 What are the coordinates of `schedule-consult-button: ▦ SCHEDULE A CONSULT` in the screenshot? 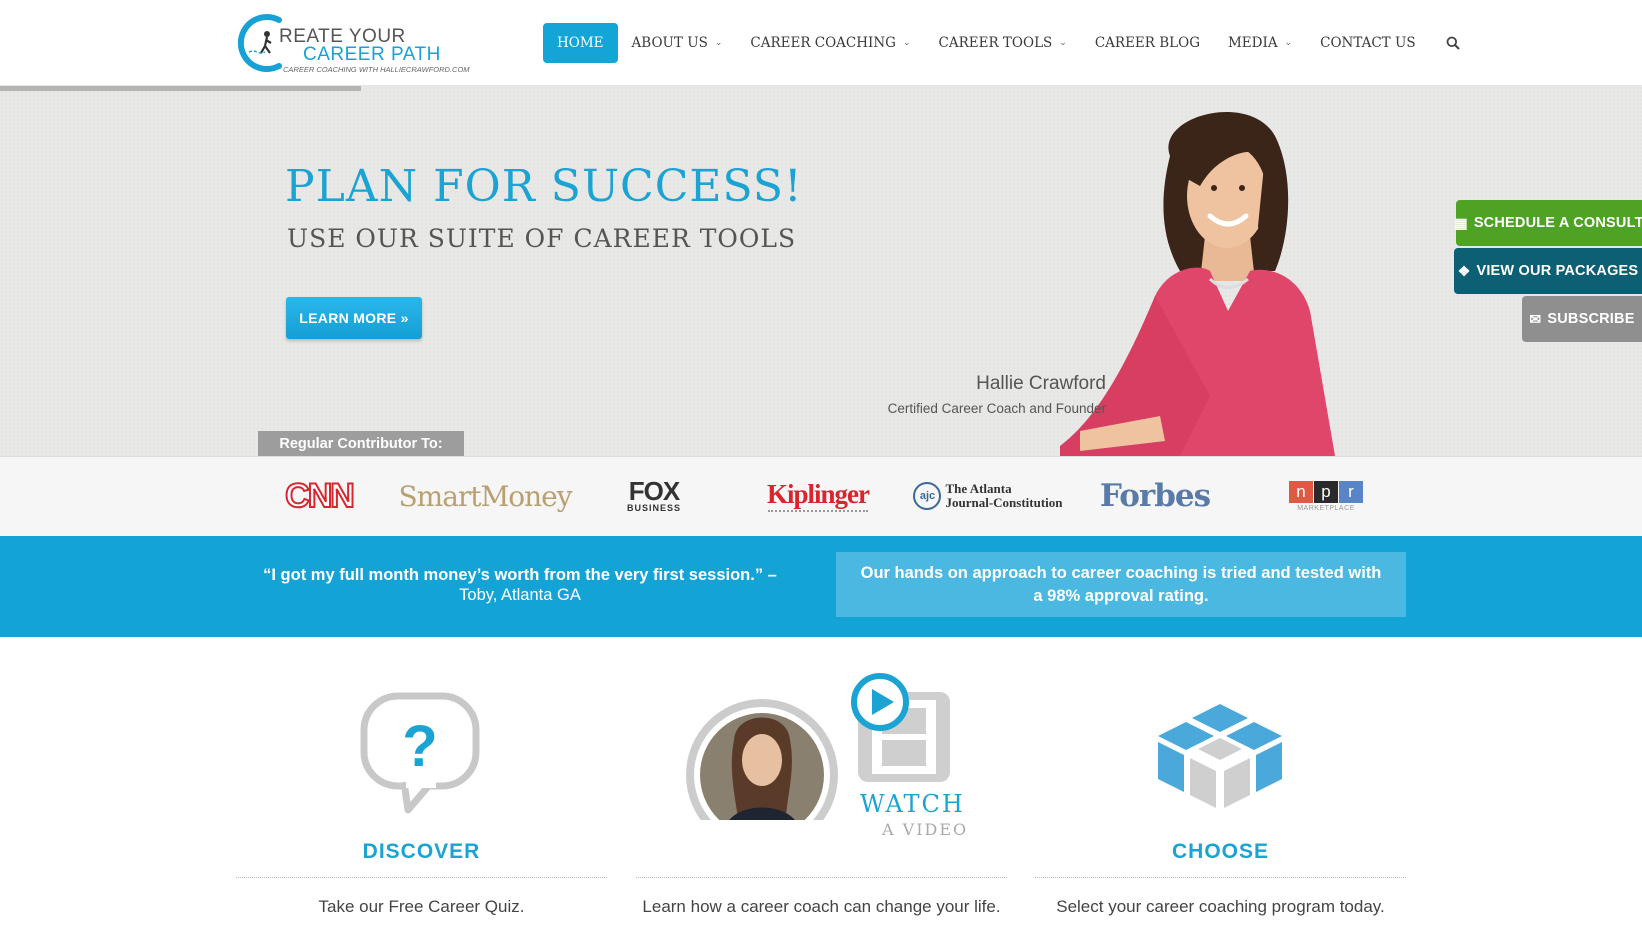 It's located at (1548, 223).